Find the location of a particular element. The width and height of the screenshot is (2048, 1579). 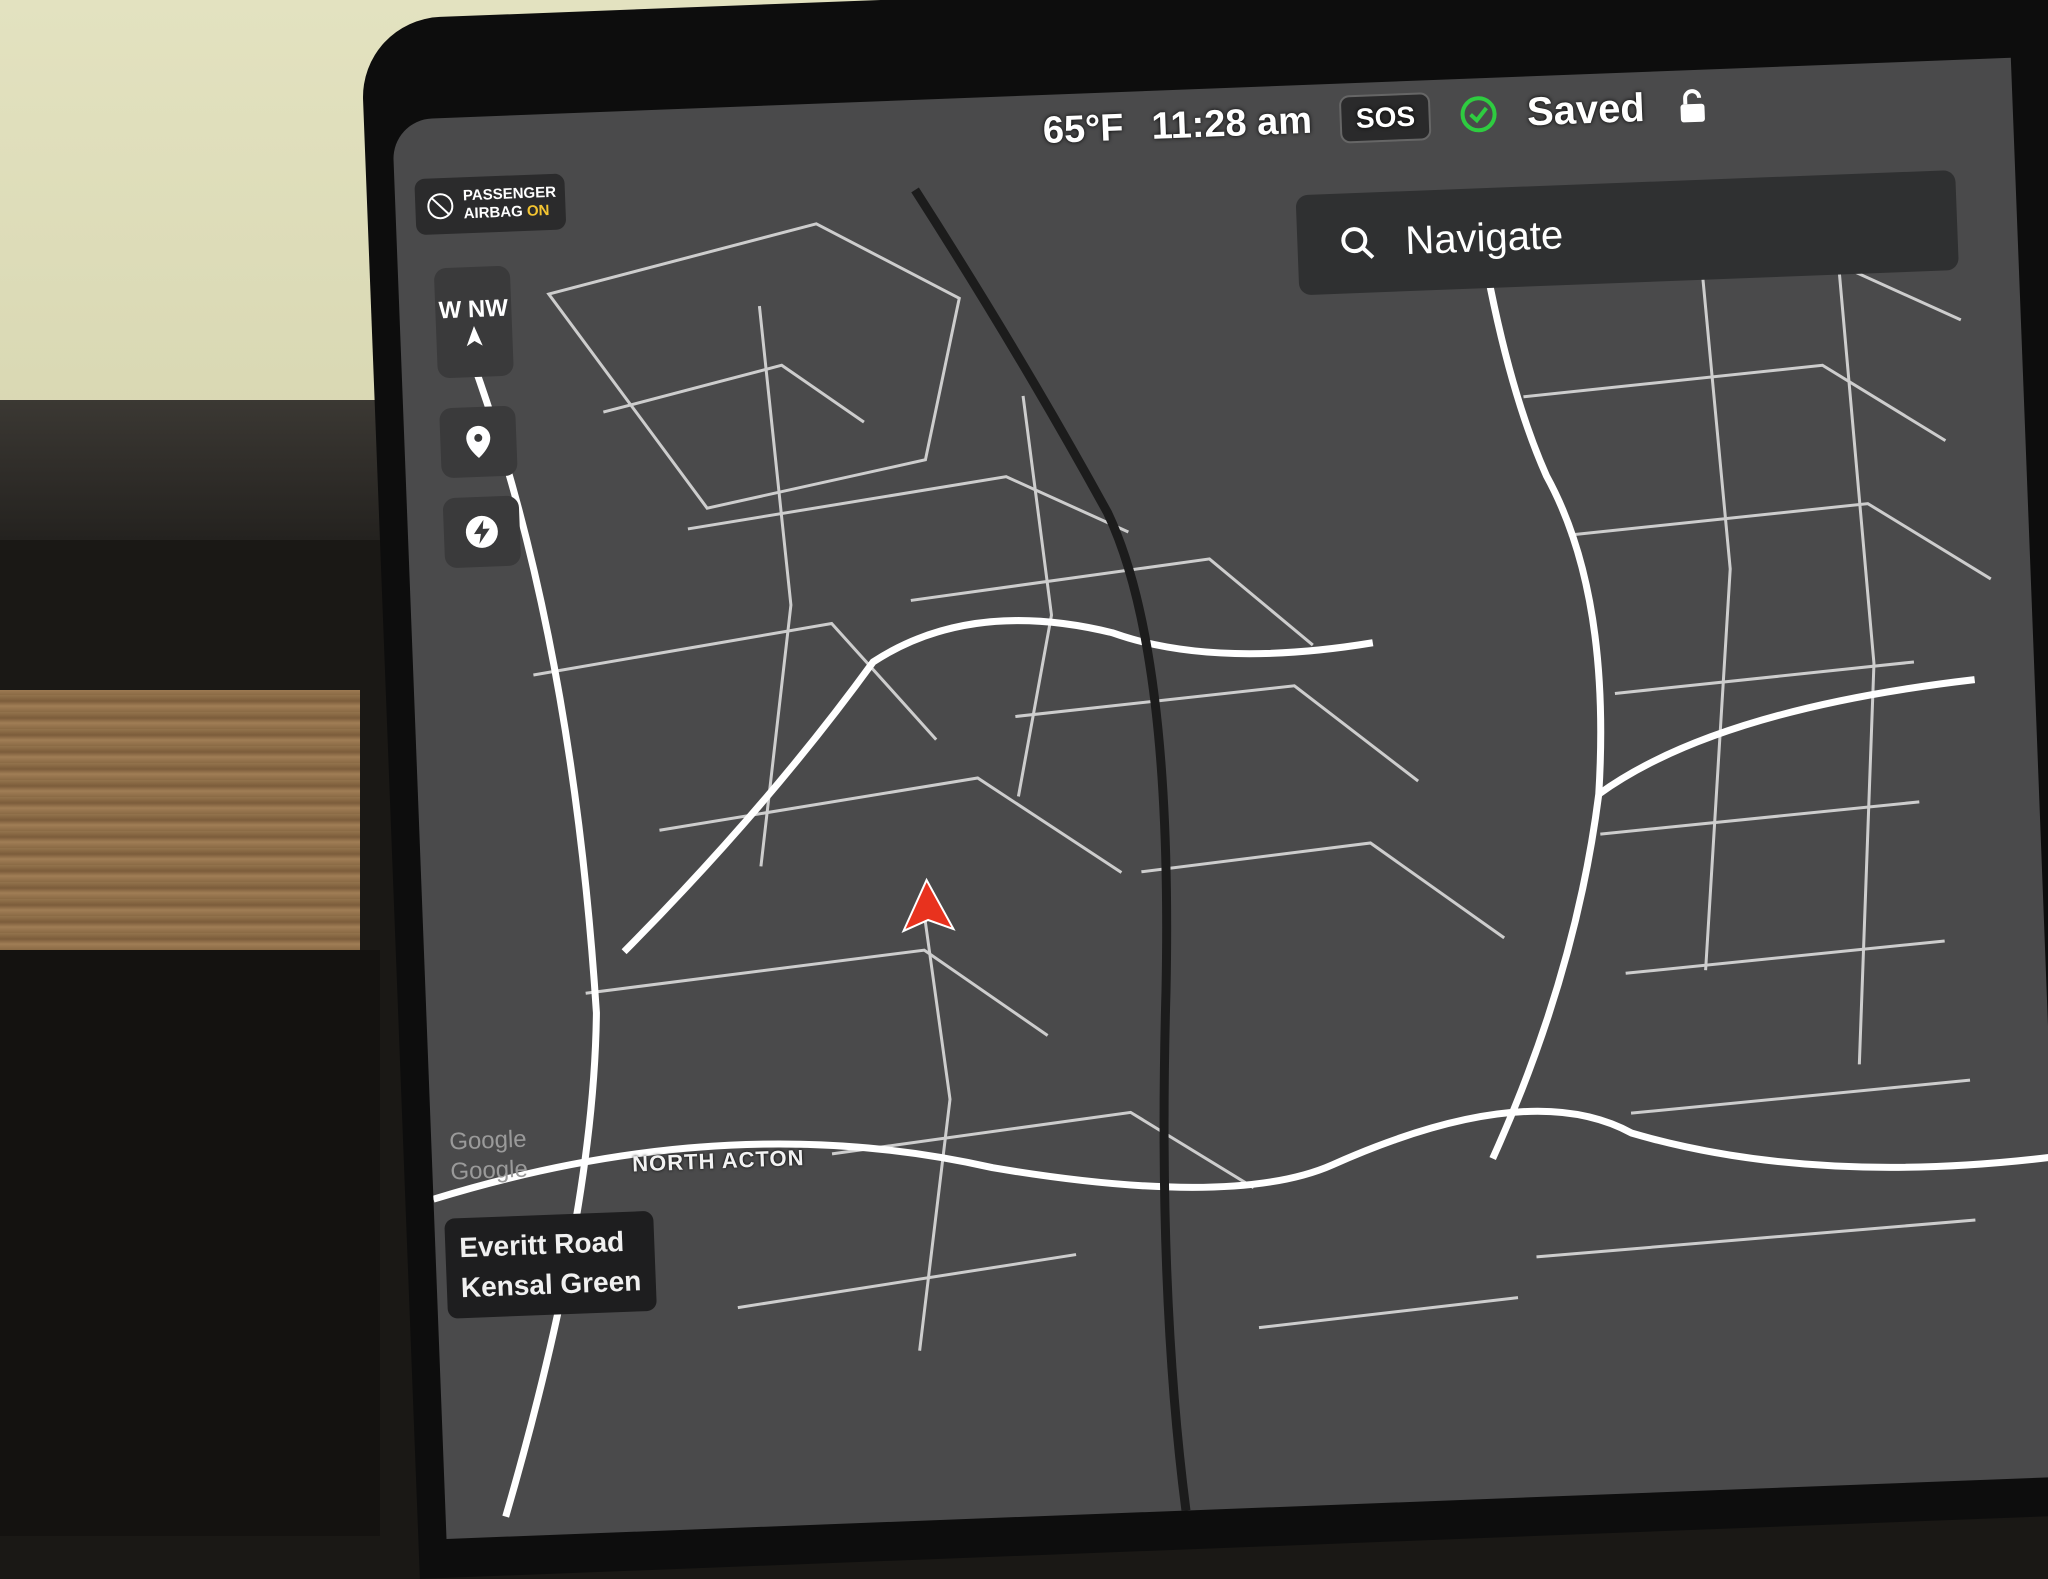

airbag-label: AIRBAG is located at coordinates (493, 213).